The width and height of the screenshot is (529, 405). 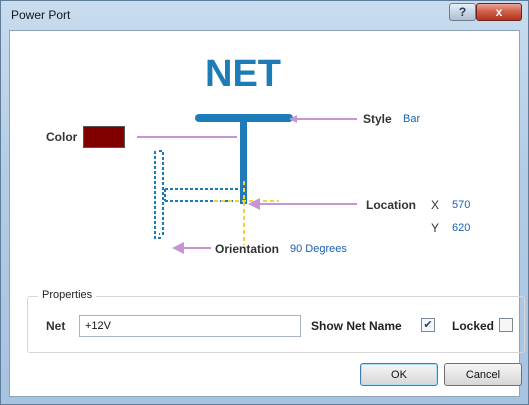 I want to click on cancel-button: Cancel, so click(x=483, y=374).